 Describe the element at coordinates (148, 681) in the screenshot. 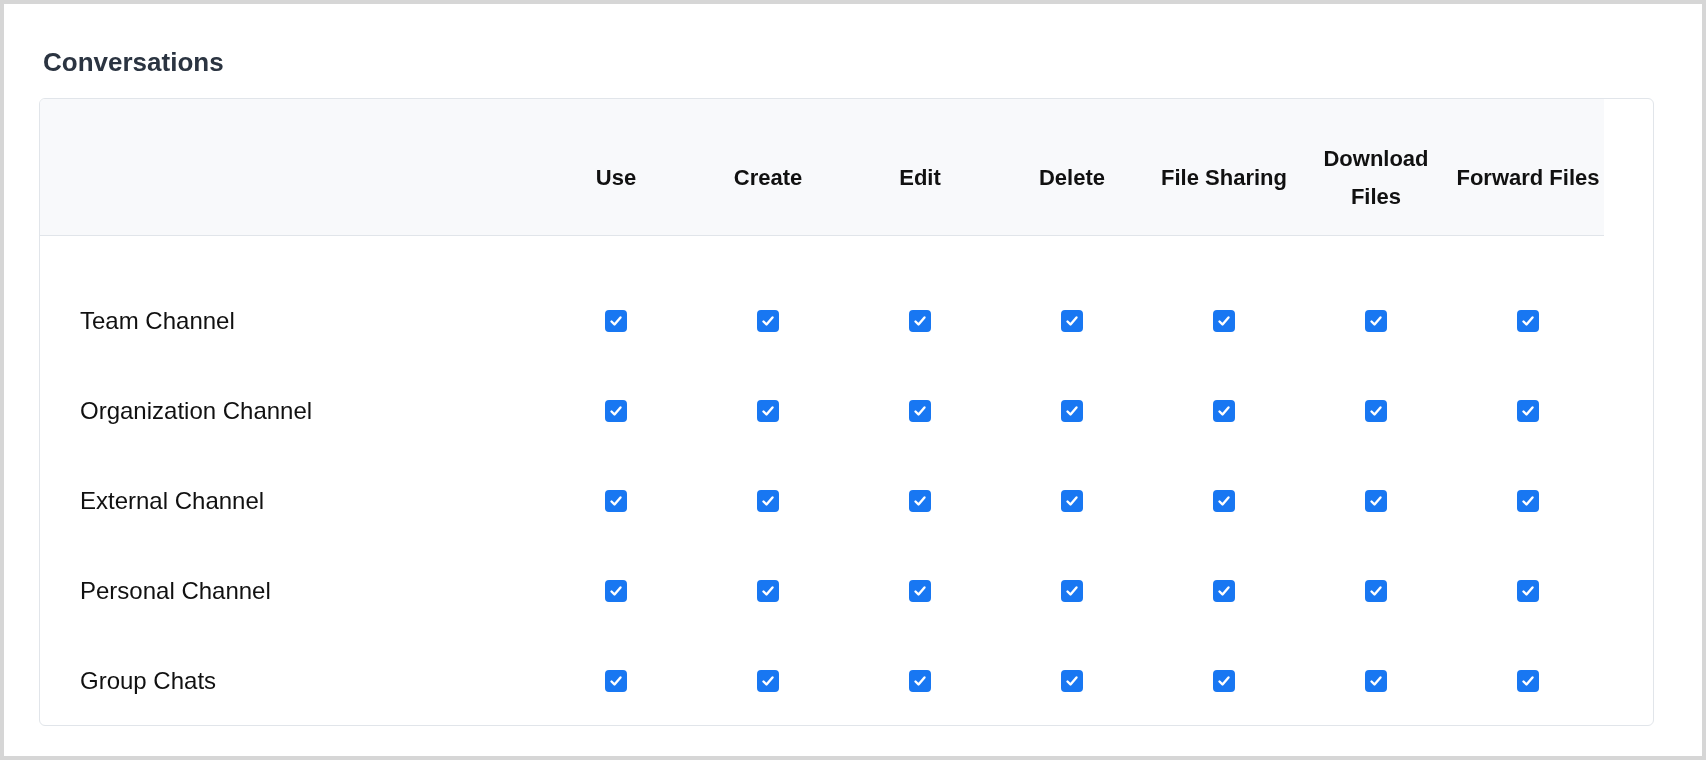

I see `row-label: Group Chats` at that location.